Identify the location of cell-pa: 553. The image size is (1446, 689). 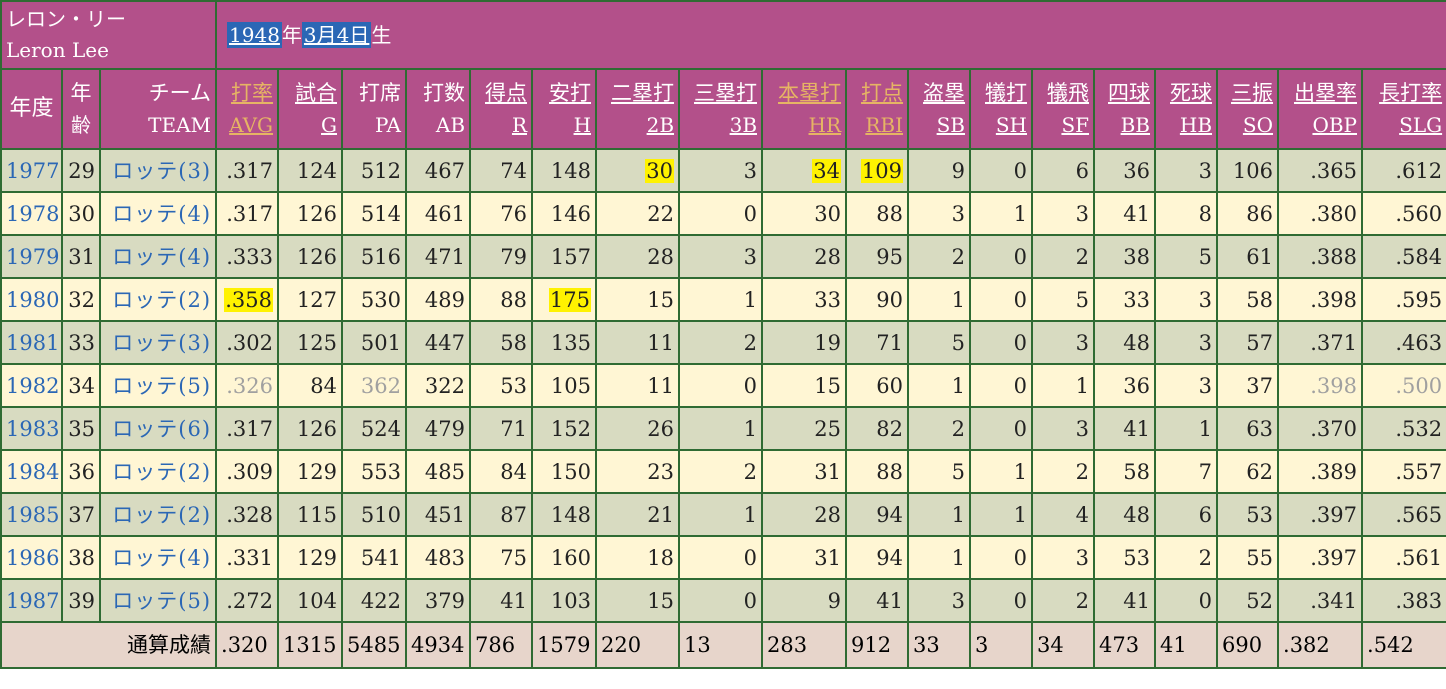
(374, 471).